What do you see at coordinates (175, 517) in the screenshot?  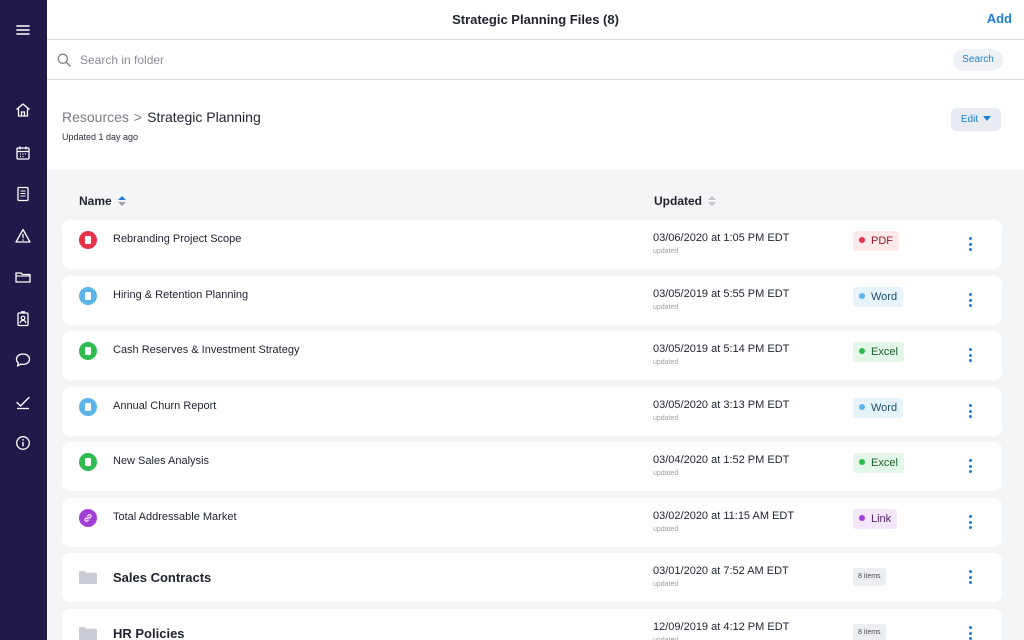 I see `row-name: Total Addressable Market` at bounding box center [175, 517].